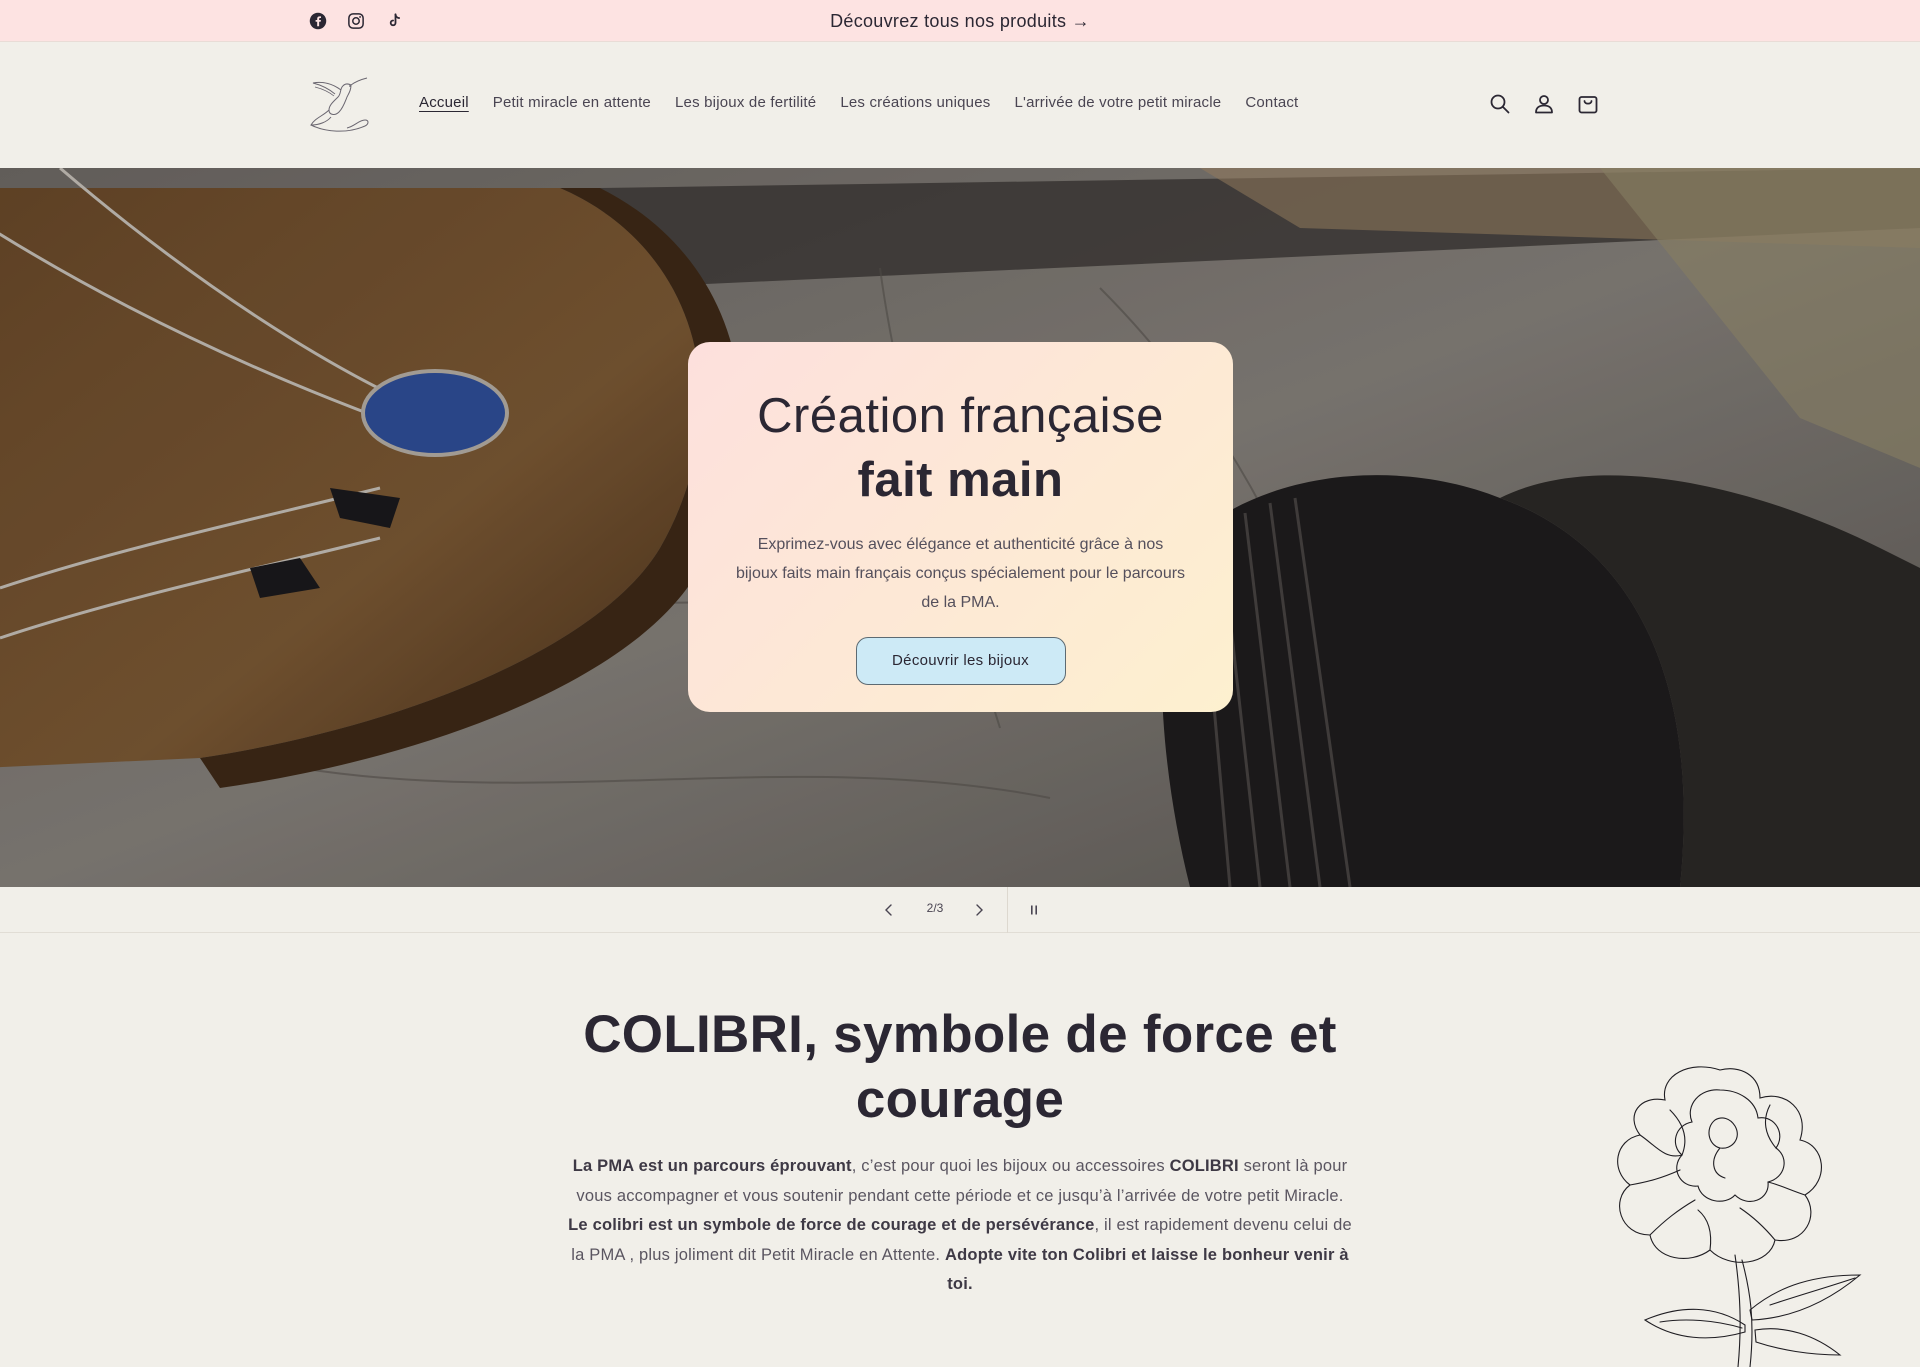 The image size is (1920, 1367). I want to click on discover-jewelry-button: Découvrir les bijoux, so click(960, 661).